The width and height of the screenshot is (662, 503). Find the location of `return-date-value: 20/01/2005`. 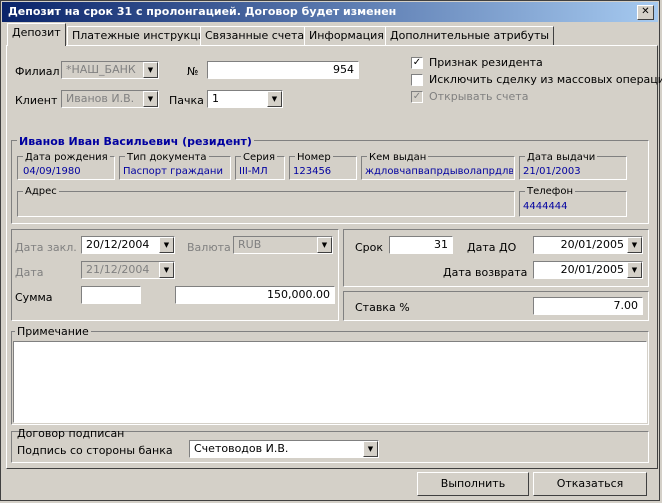

return-date-value: 20/01/2005 is located at coordinates (592, 269).